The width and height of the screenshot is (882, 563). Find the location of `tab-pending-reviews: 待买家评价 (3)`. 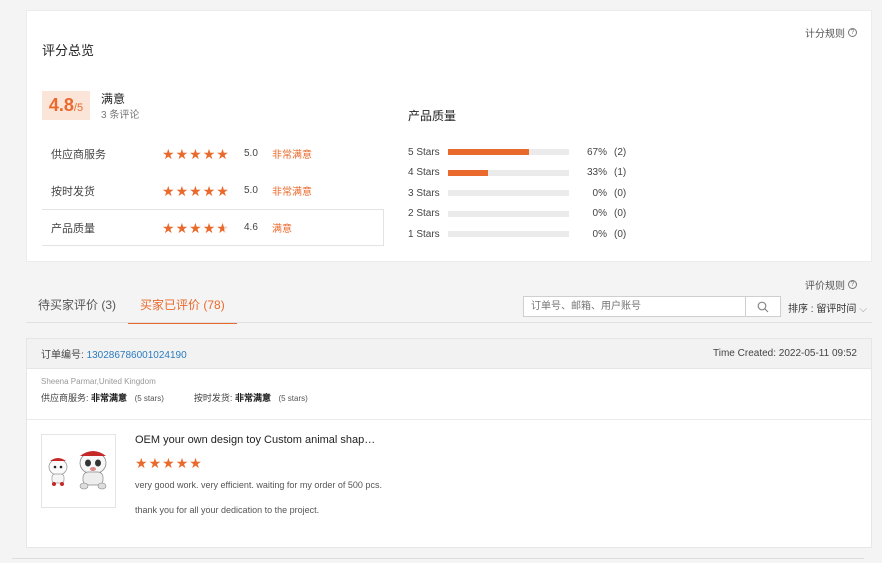

tab-pending-reviews: 待买家评价 (3) is located at coordinates (77, 305).